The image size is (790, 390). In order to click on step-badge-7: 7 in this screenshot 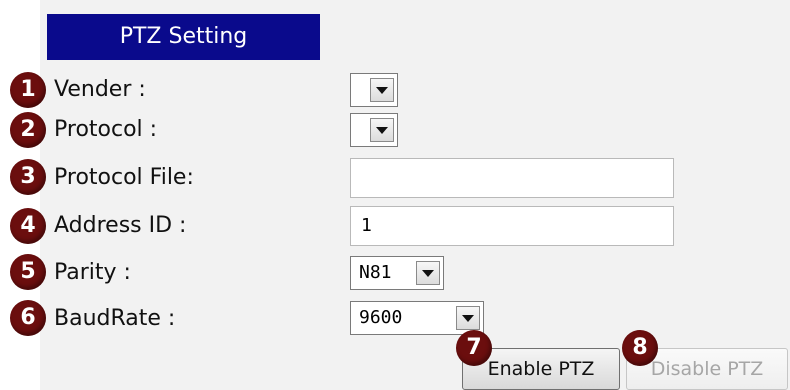, I will do `click(474, 348)`.